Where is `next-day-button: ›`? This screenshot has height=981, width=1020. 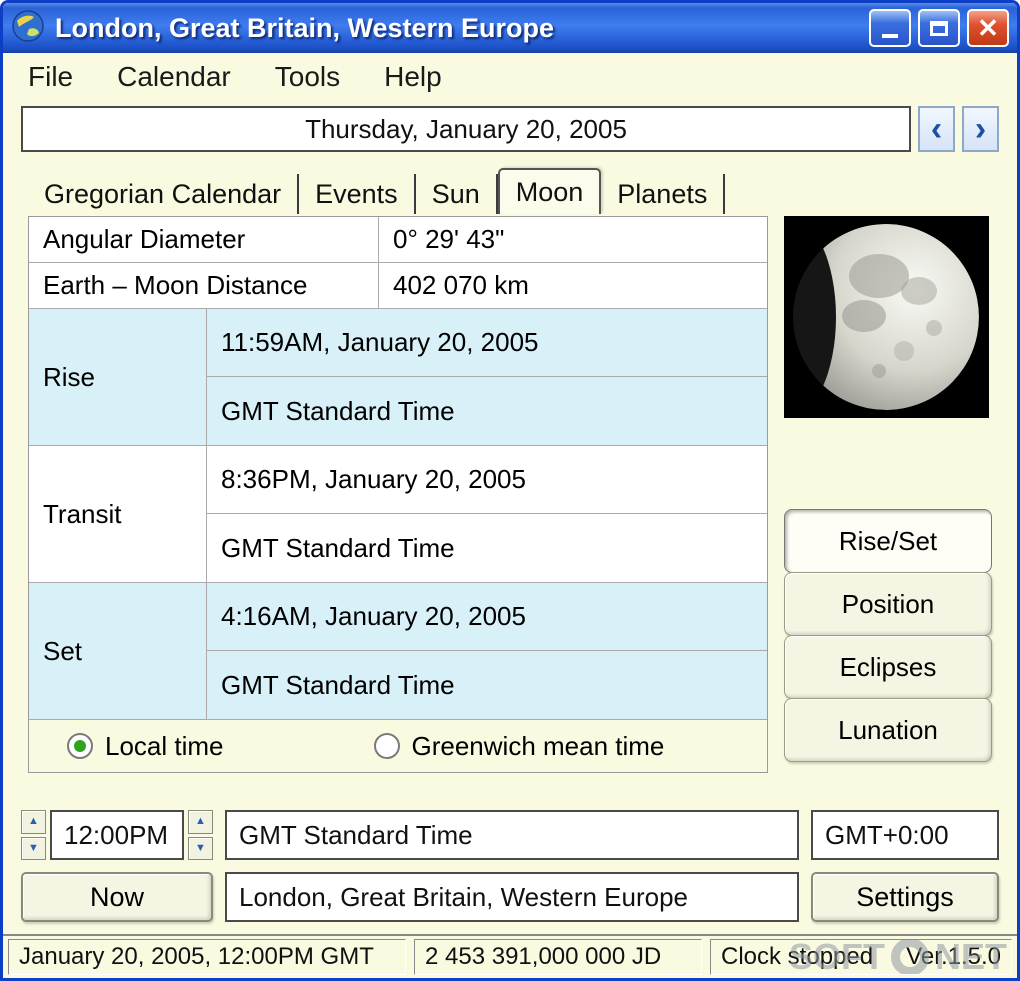
next-day-button: › is located at coordinates (980, 129).